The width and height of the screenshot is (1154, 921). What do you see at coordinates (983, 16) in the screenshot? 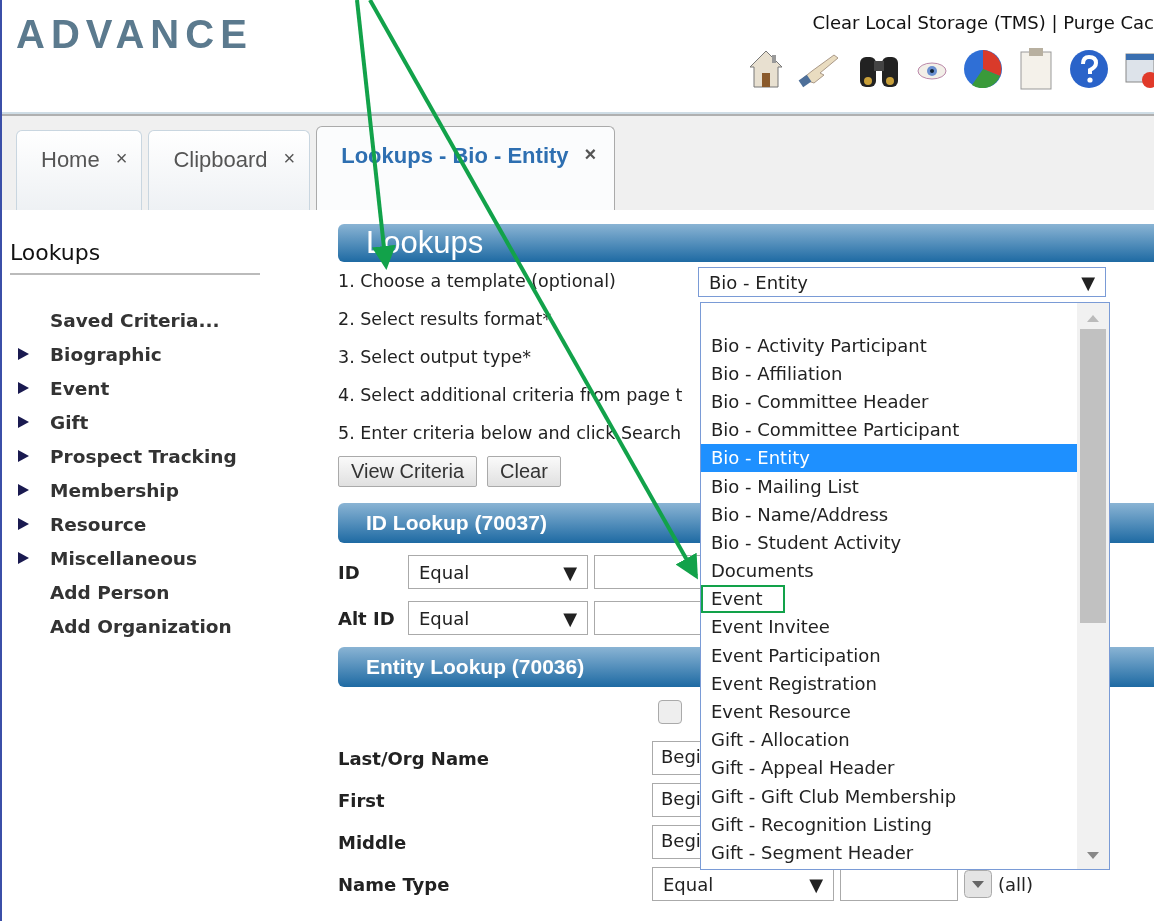
I see `header-links: Clear Local Storage (TMS) | Purge Cac` at bounding box center [983, 16].